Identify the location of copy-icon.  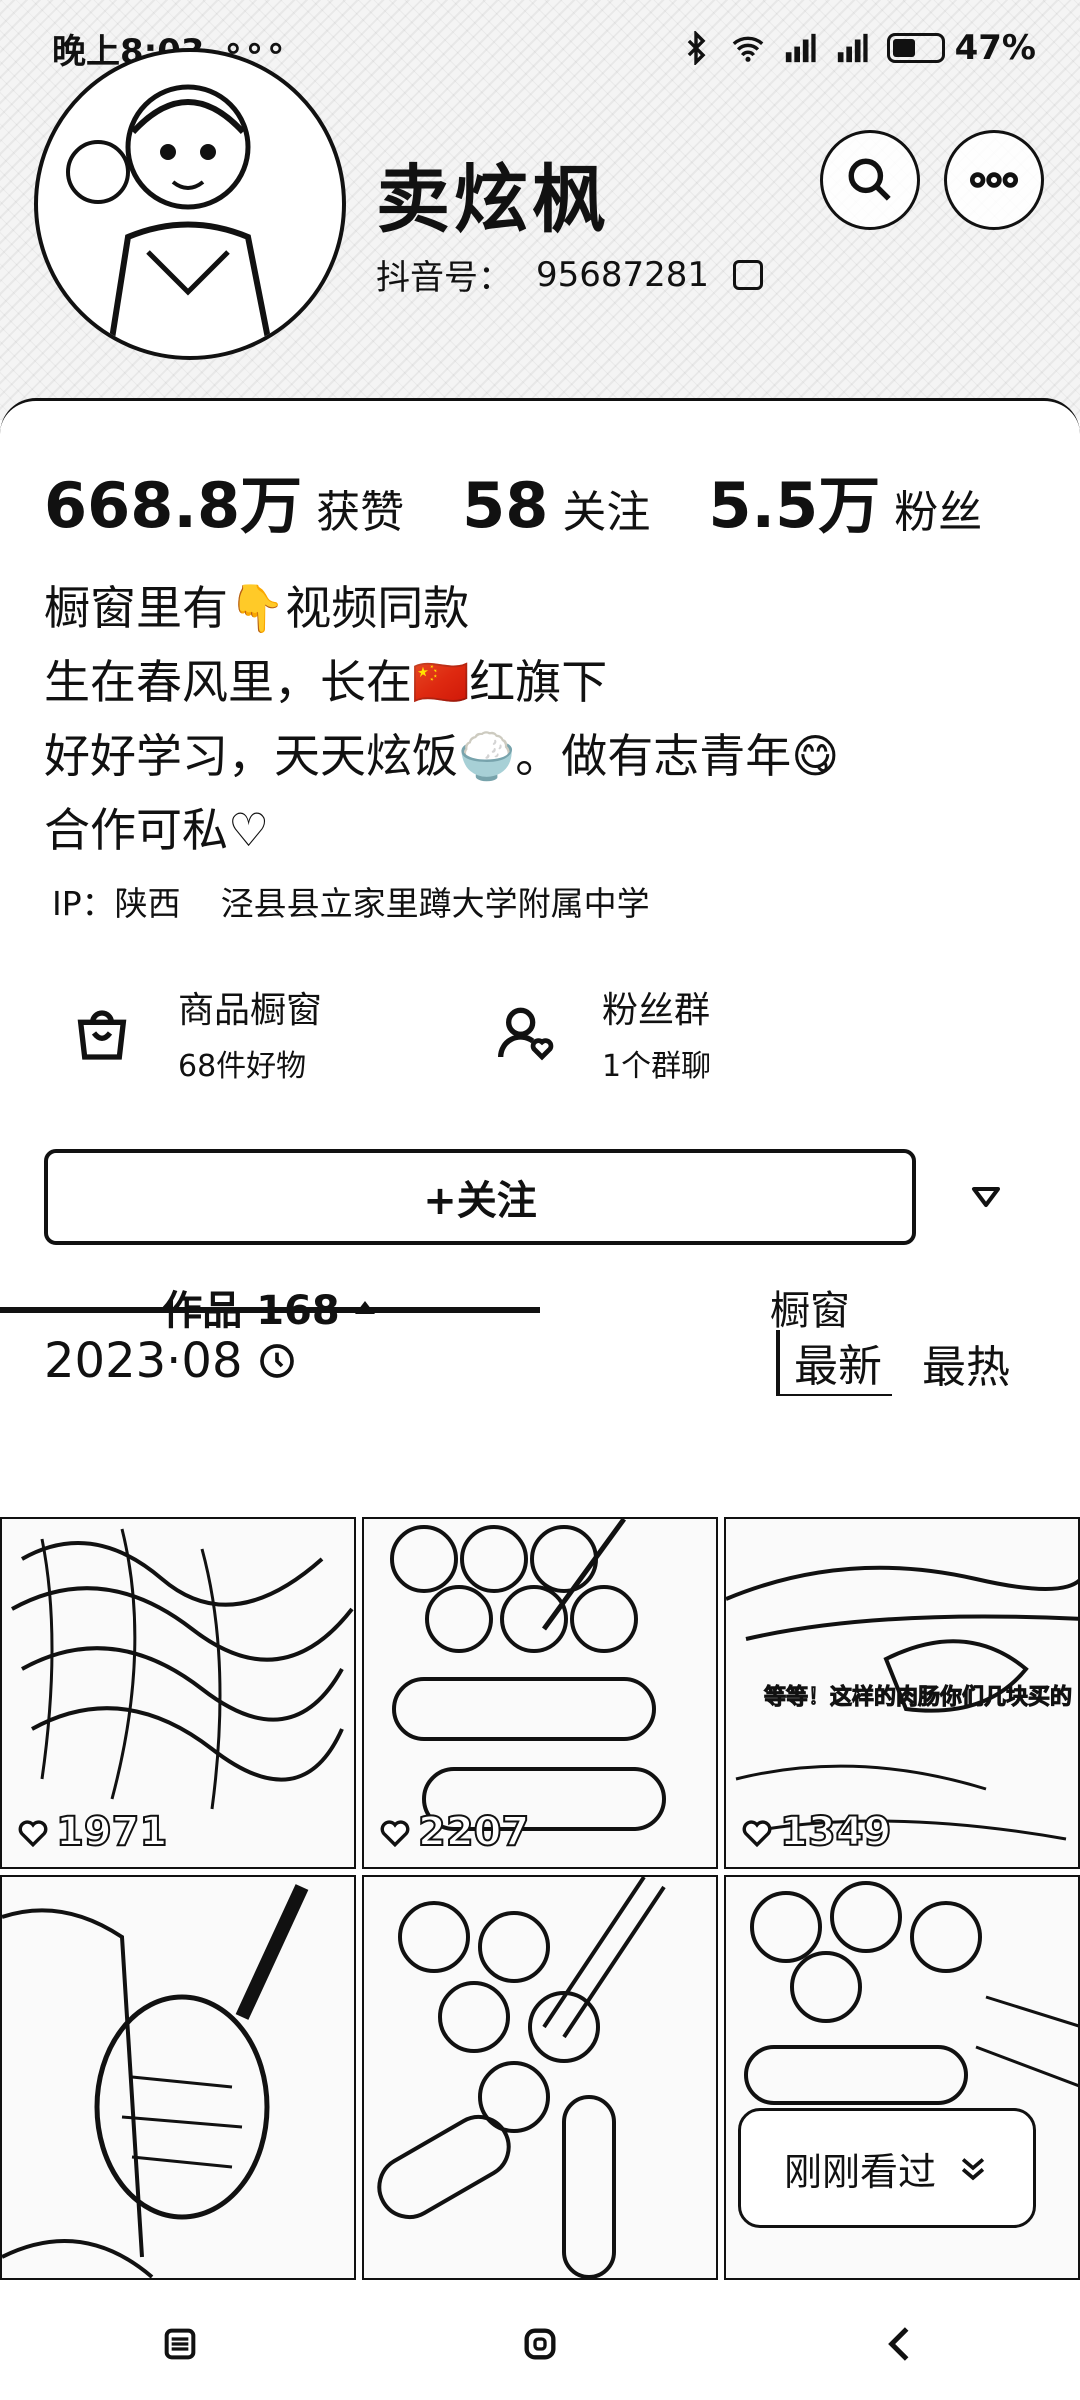
(748, 274).